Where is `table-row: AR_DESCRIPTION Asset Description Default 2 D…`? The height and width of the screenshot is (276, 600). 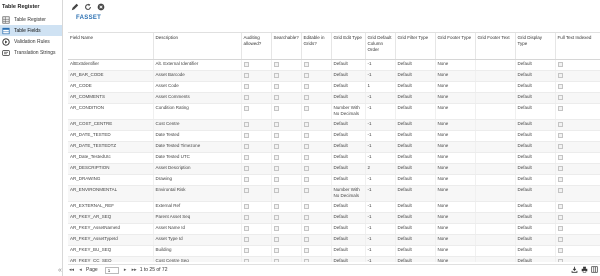 table-row: AR_DESCRIPTION Asset Description Default 2 D… is located at coordinates (334, 169).